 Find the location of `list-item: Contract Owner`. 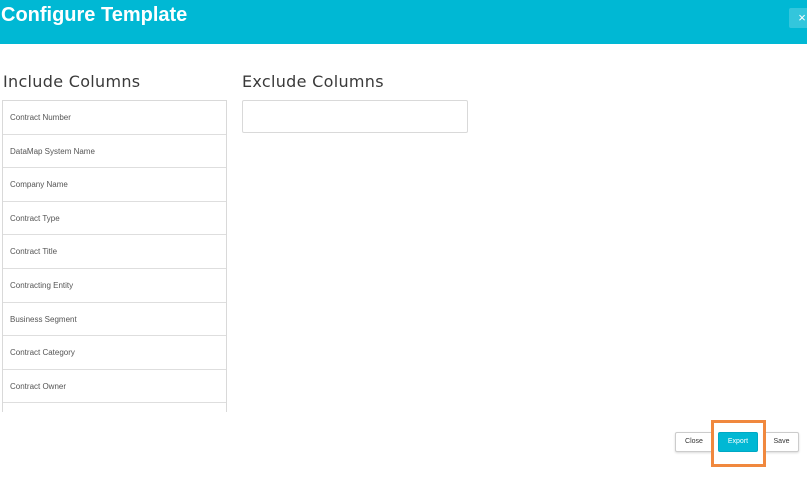

list-item: Contract Owner is located at coordinates (114, 386).